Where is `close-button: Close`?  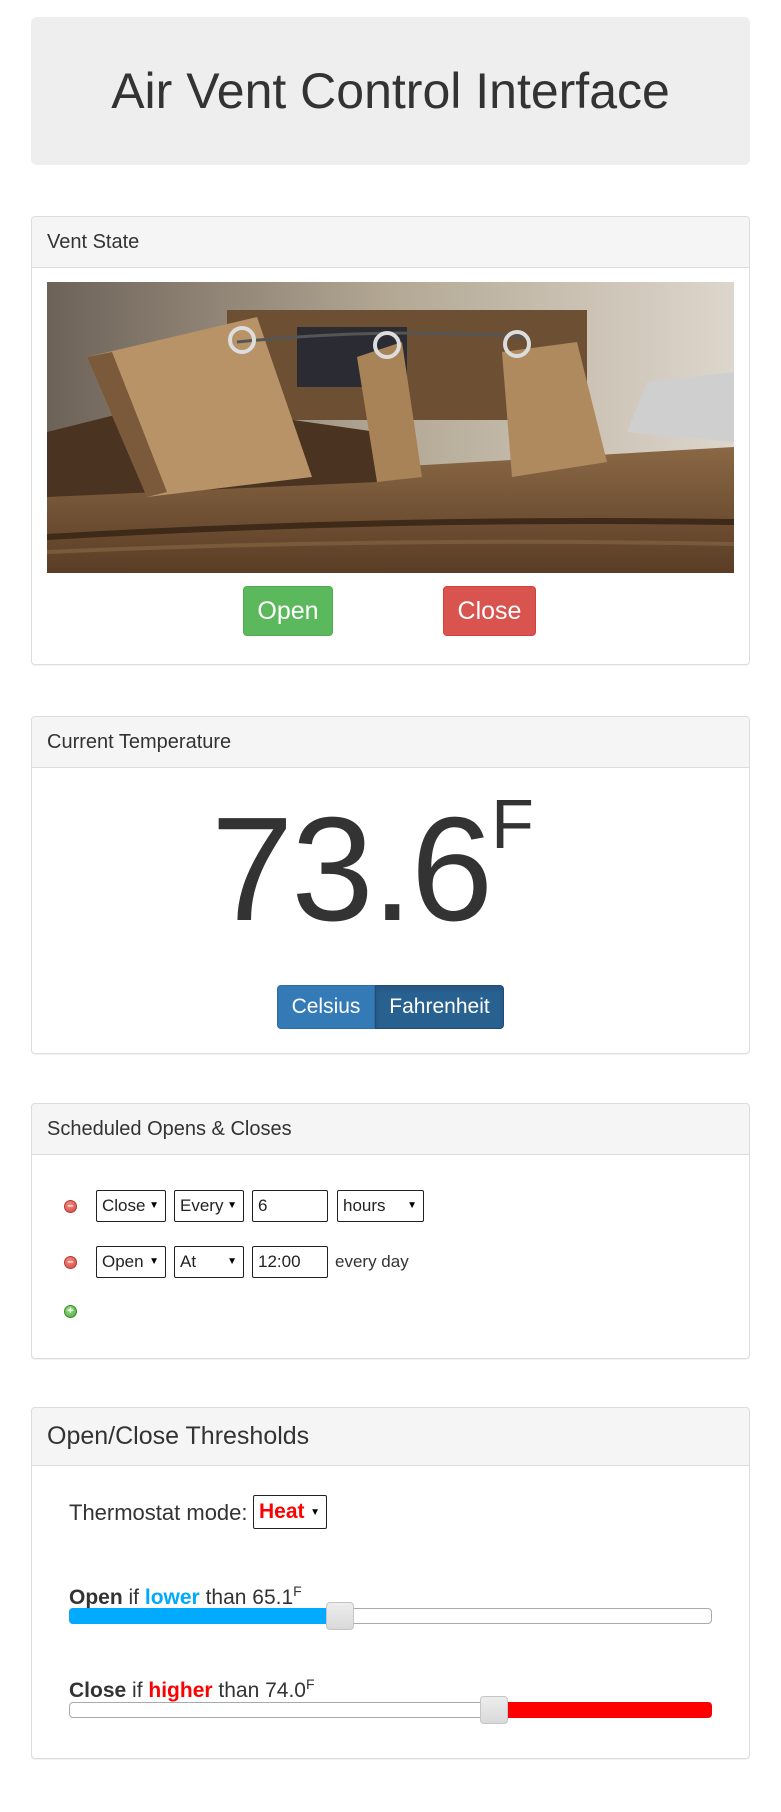 close-button: Close is located at coordinates (489, 611).